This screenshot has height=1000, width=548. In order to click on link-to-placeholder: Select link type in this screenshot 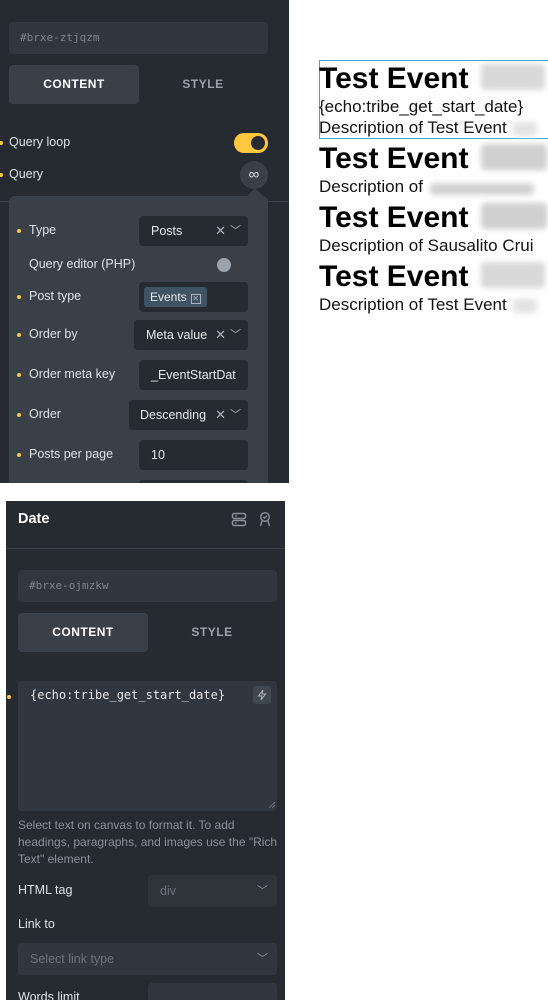, I will do `click(72, 959)`.